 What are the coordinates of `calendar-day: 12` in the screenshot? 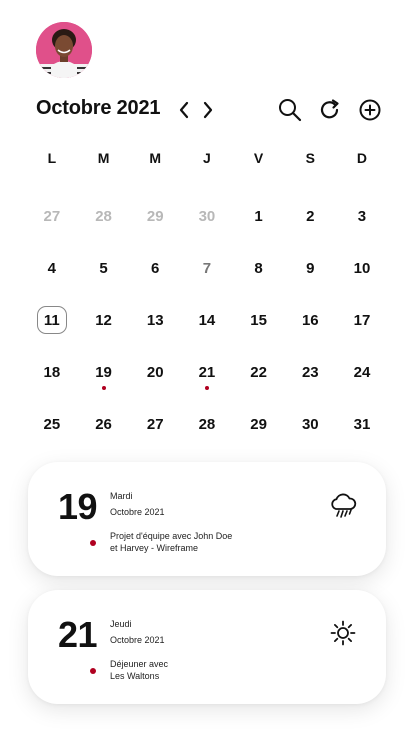 It's located at (104, 320).